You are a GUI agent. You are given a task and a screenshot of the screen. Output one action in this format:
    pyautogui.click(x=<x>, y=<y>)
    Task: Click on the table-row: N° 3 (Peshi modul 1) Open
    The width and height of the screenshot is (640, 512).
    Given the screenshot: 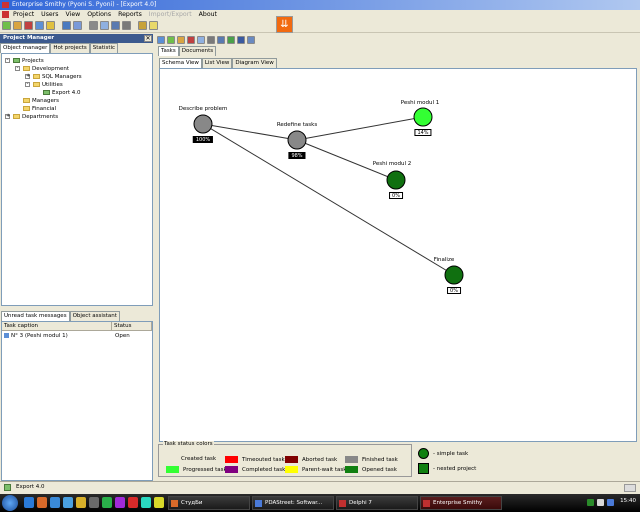 What is the action you would take?
    pyautogui.click(x=77, y=335)
    